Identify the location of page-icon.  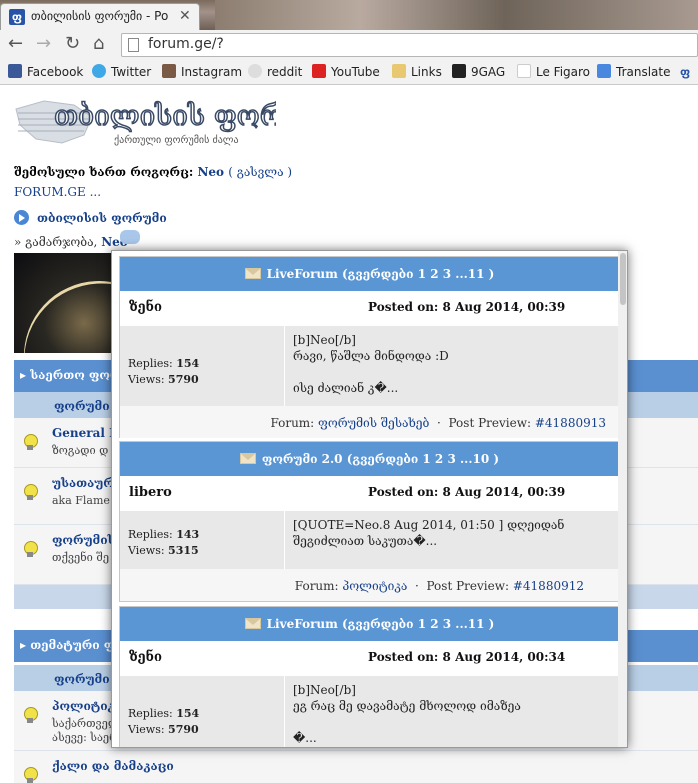
(133, 45).